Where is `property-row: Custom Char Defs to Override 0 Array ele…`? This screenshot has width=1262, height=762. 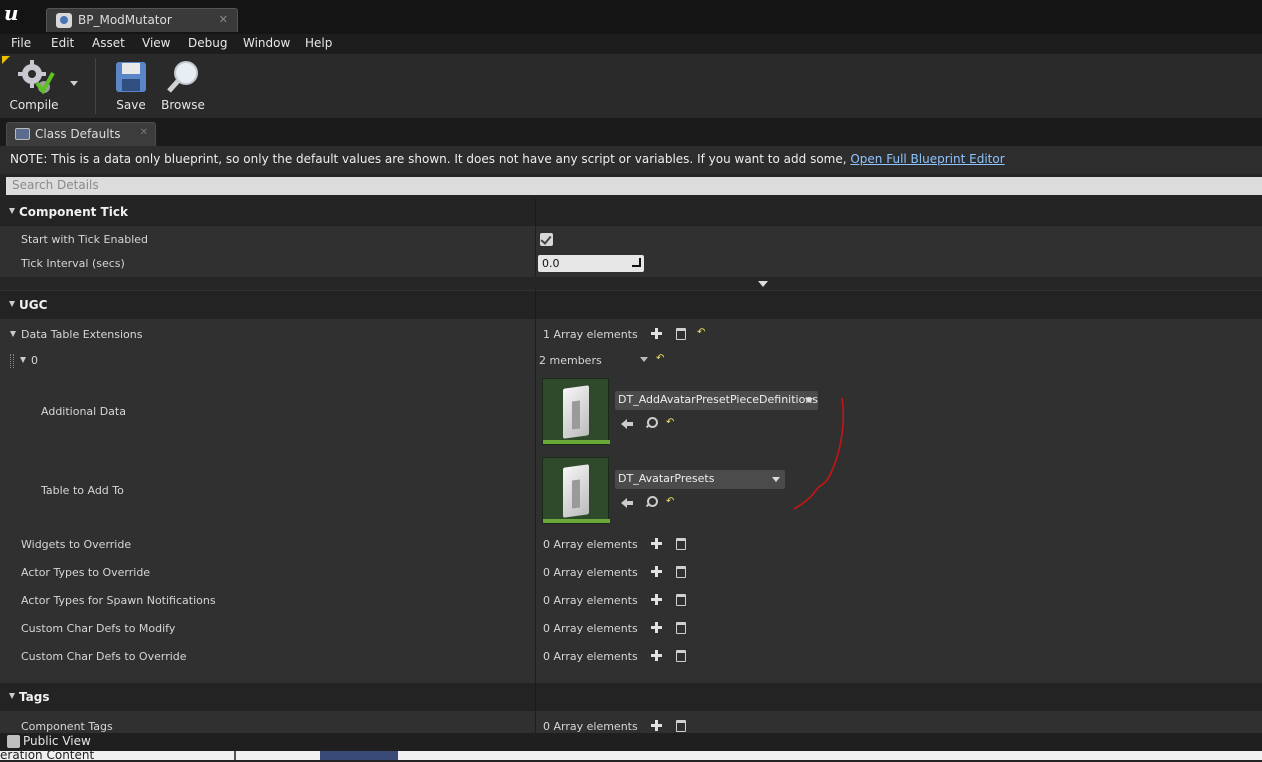 property-row: Custom Char Defs to Override 0 Array ele… is located at coordinates (631, 656).